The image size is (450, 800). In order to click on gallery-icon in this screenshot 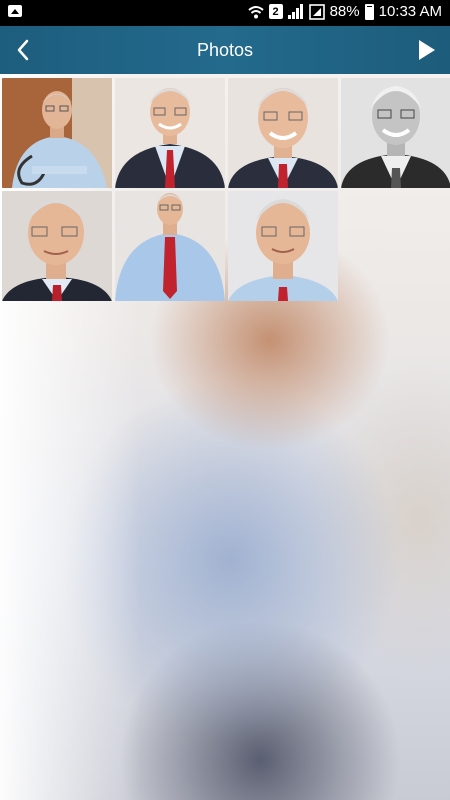, I will do `click(15, 11)`.